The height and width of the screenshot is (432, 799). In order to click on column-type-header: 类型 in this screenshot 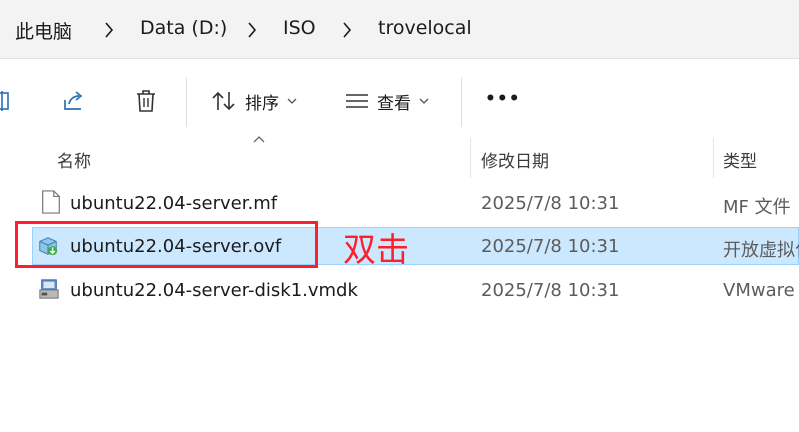, I will do `click(740, 159)`.